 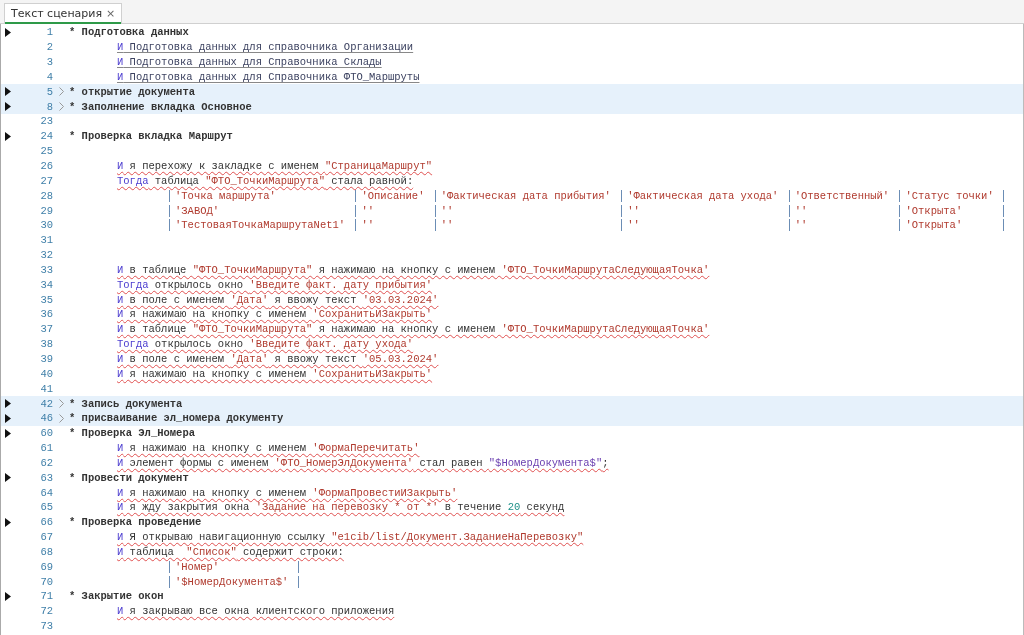 What do you see at coordinates (275, 284) in the screenshot?
I see `step-line: Тогда открылось окно 'Введите факт. дату прибытия'` at bounding box center [275, 284].